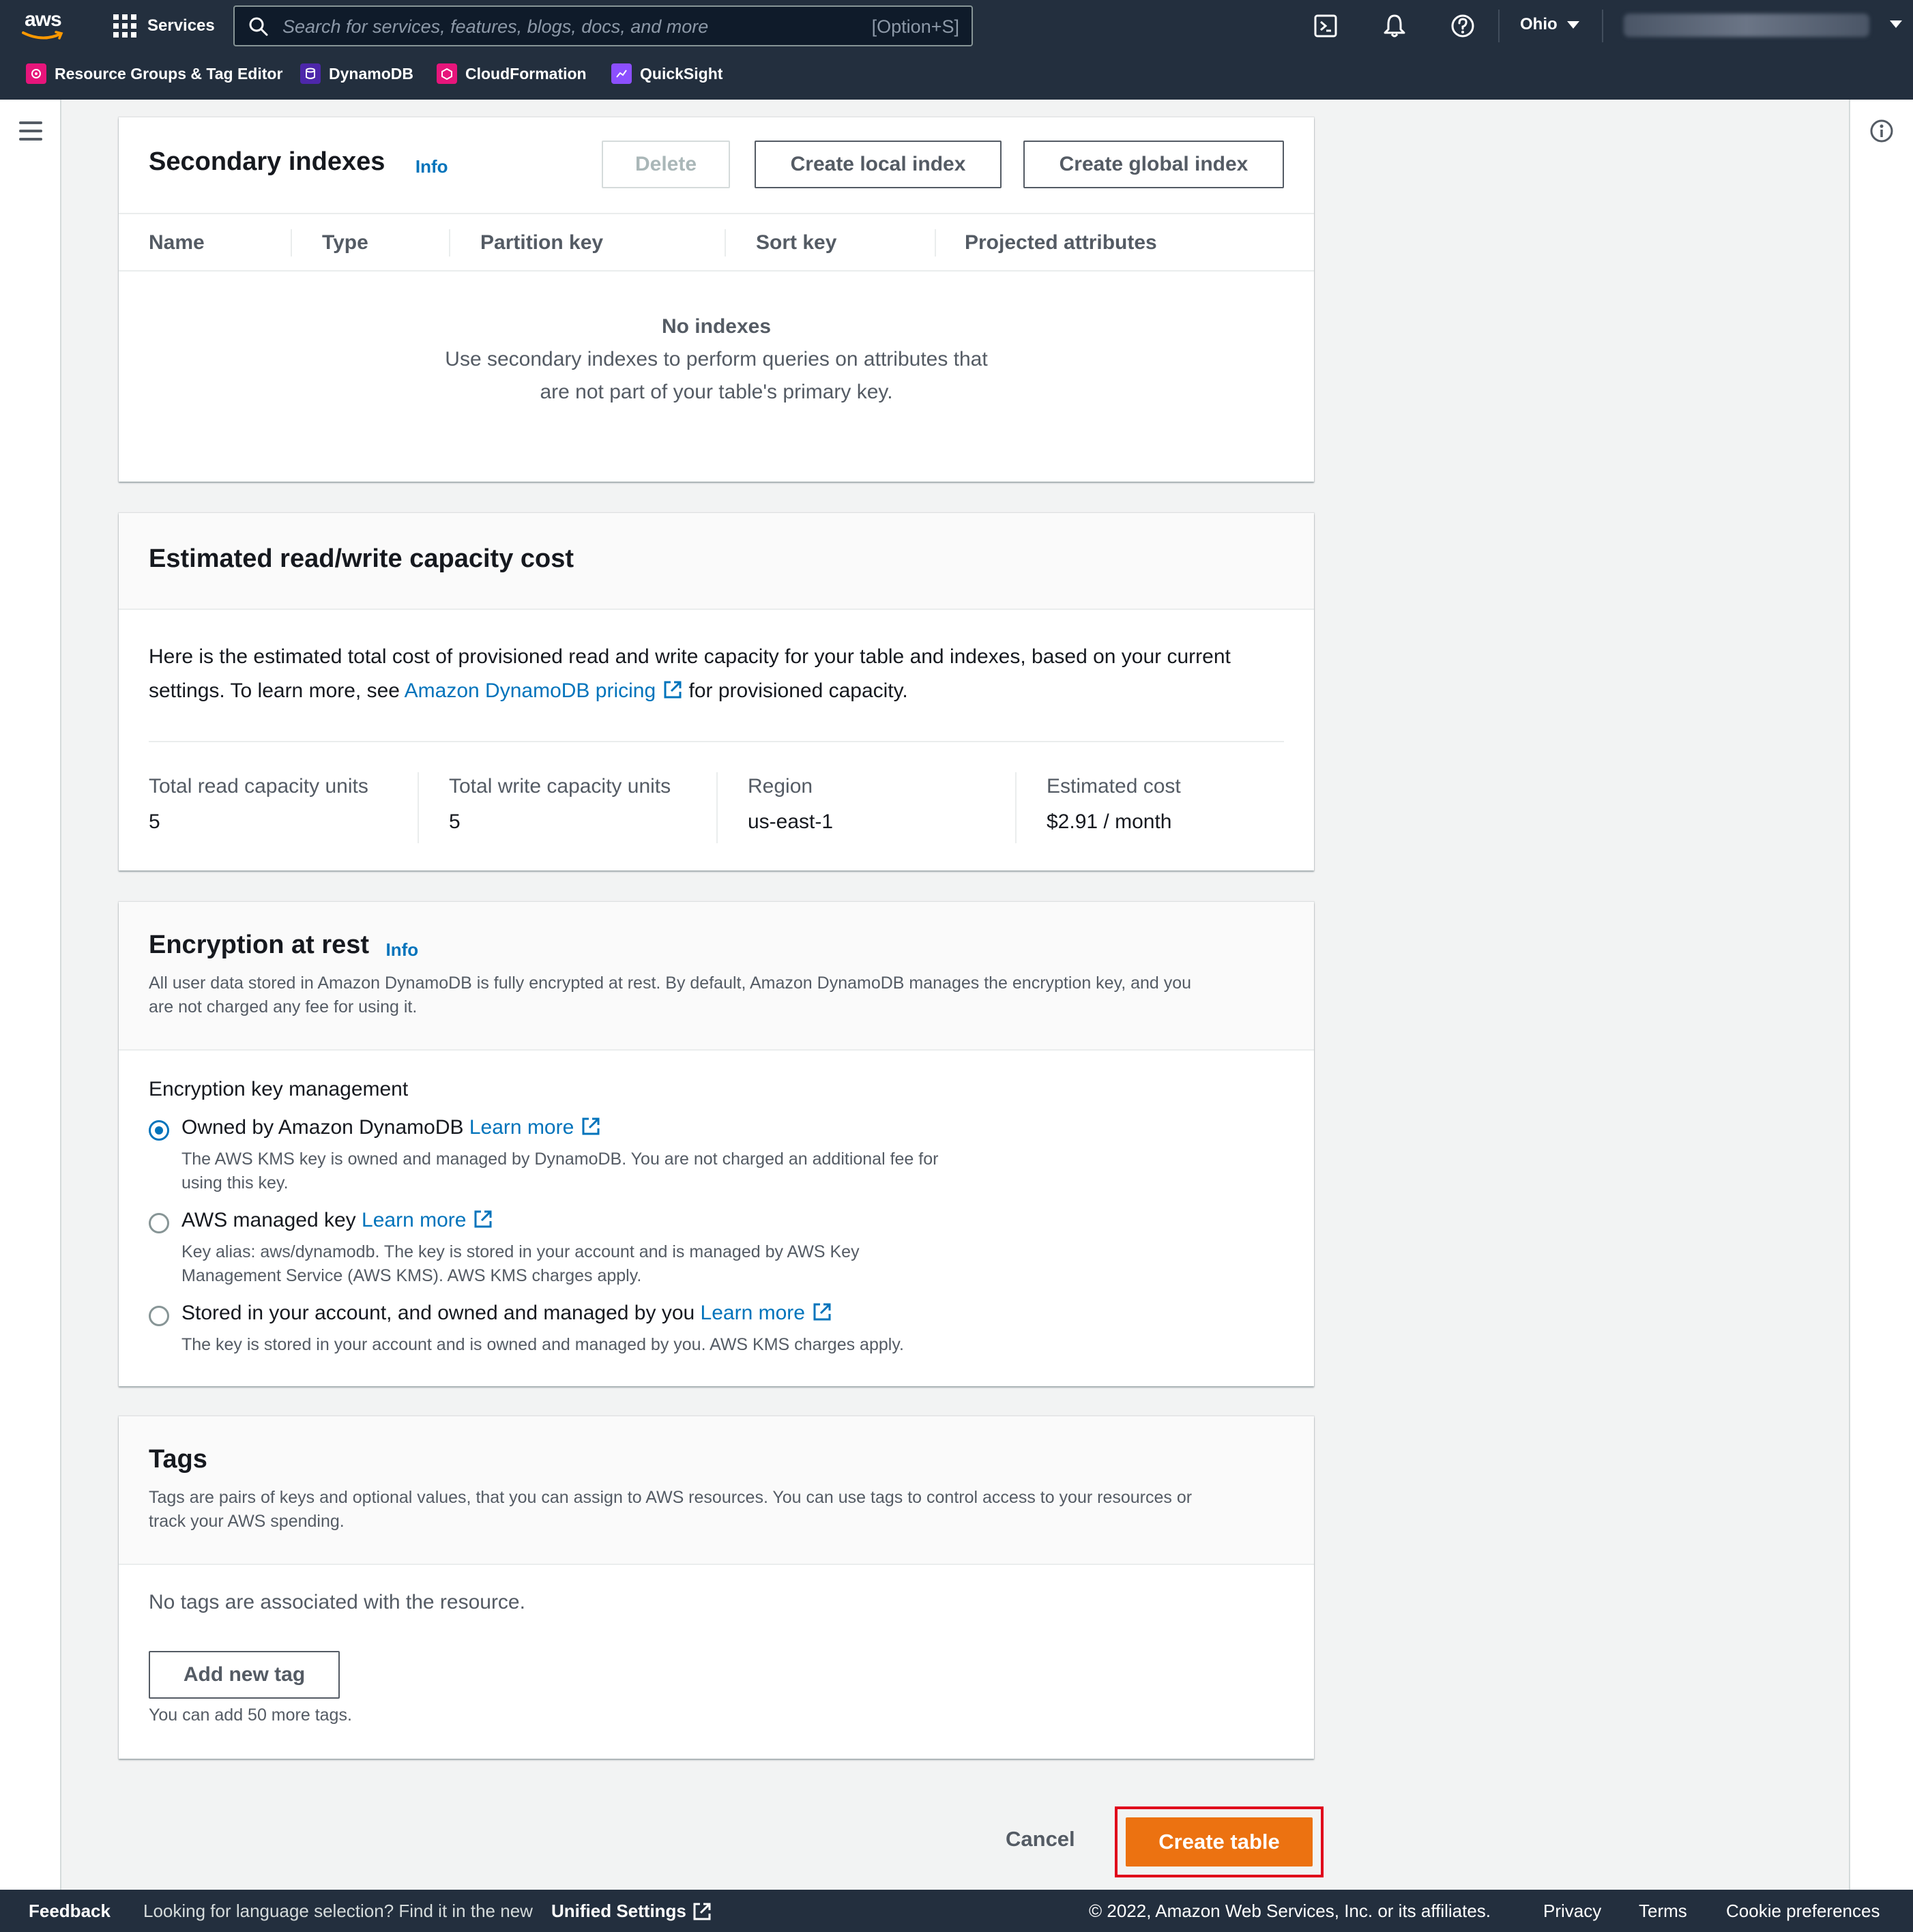 The image size is (1913, 1932). I want to click on write-capacity-label: Total write capacity units, so click(560, 786).